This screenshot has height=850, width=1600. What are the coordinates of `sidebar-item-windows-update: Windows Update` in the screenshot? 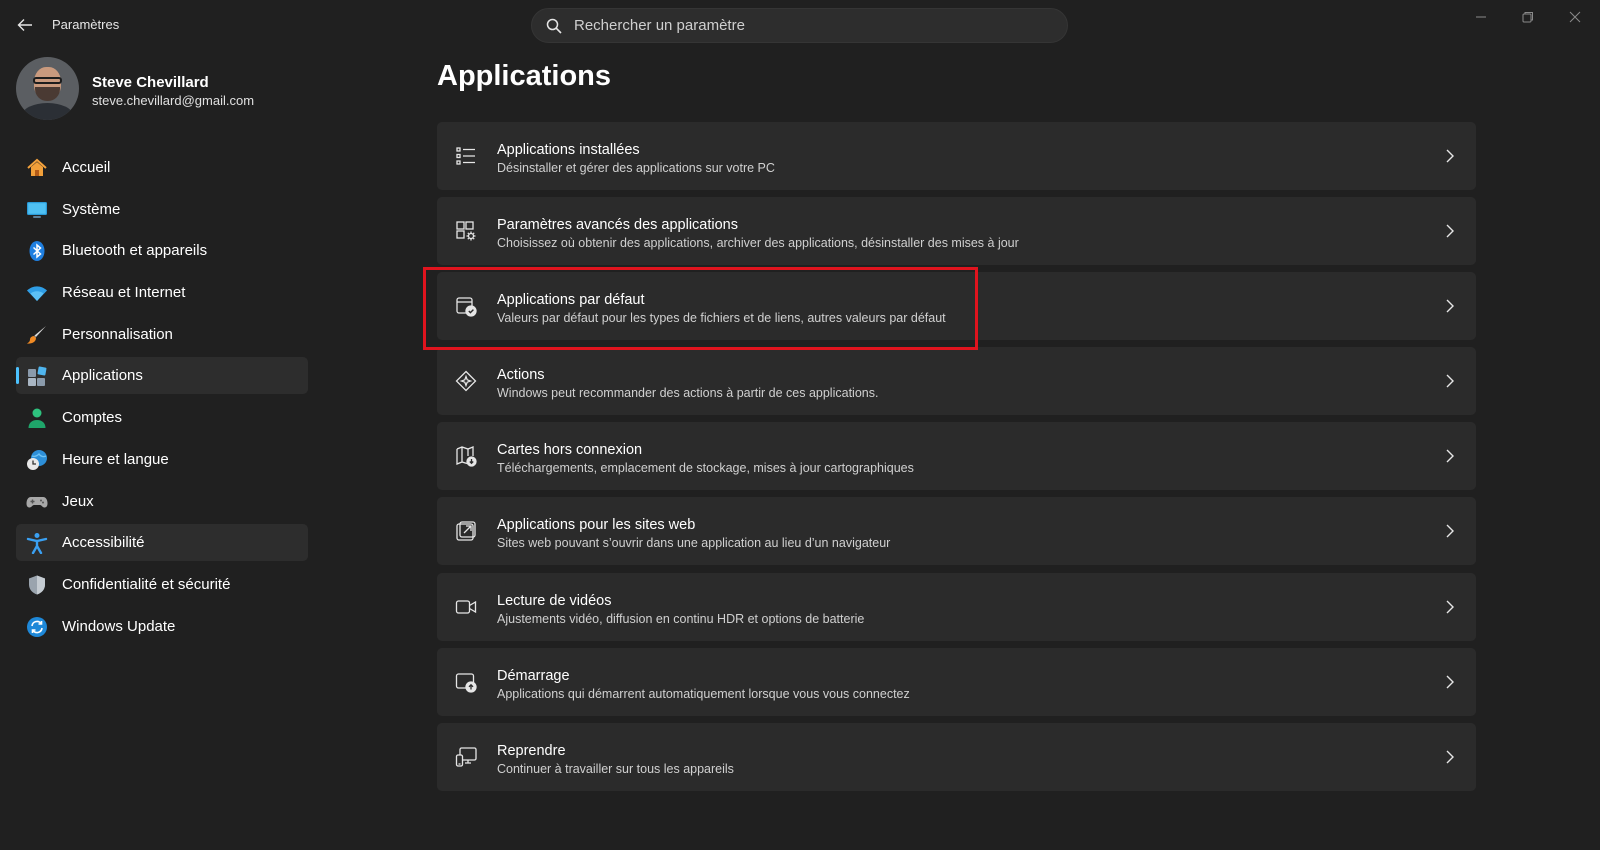 It's located at (162, 626).